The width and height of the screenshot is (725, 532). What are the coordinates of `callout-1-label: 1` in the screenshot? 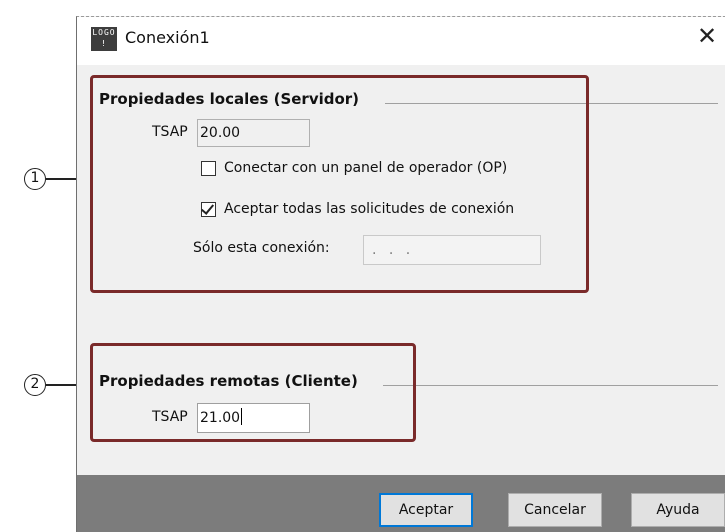 It's located at (35, 178).